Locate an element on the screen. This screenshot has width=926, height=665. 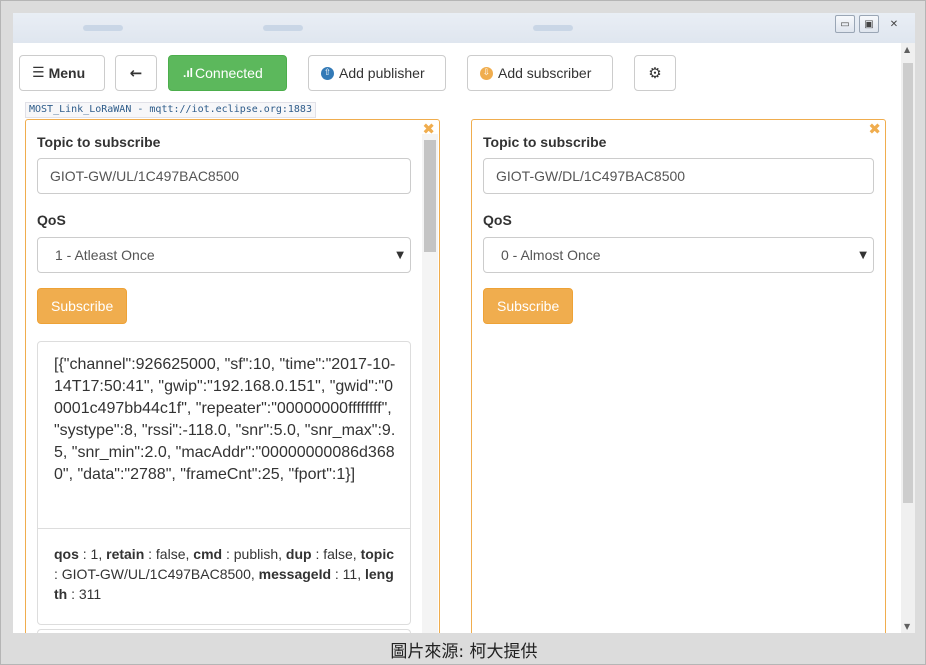
meta-dup-value: : false, is located at coordinates (336, 554).